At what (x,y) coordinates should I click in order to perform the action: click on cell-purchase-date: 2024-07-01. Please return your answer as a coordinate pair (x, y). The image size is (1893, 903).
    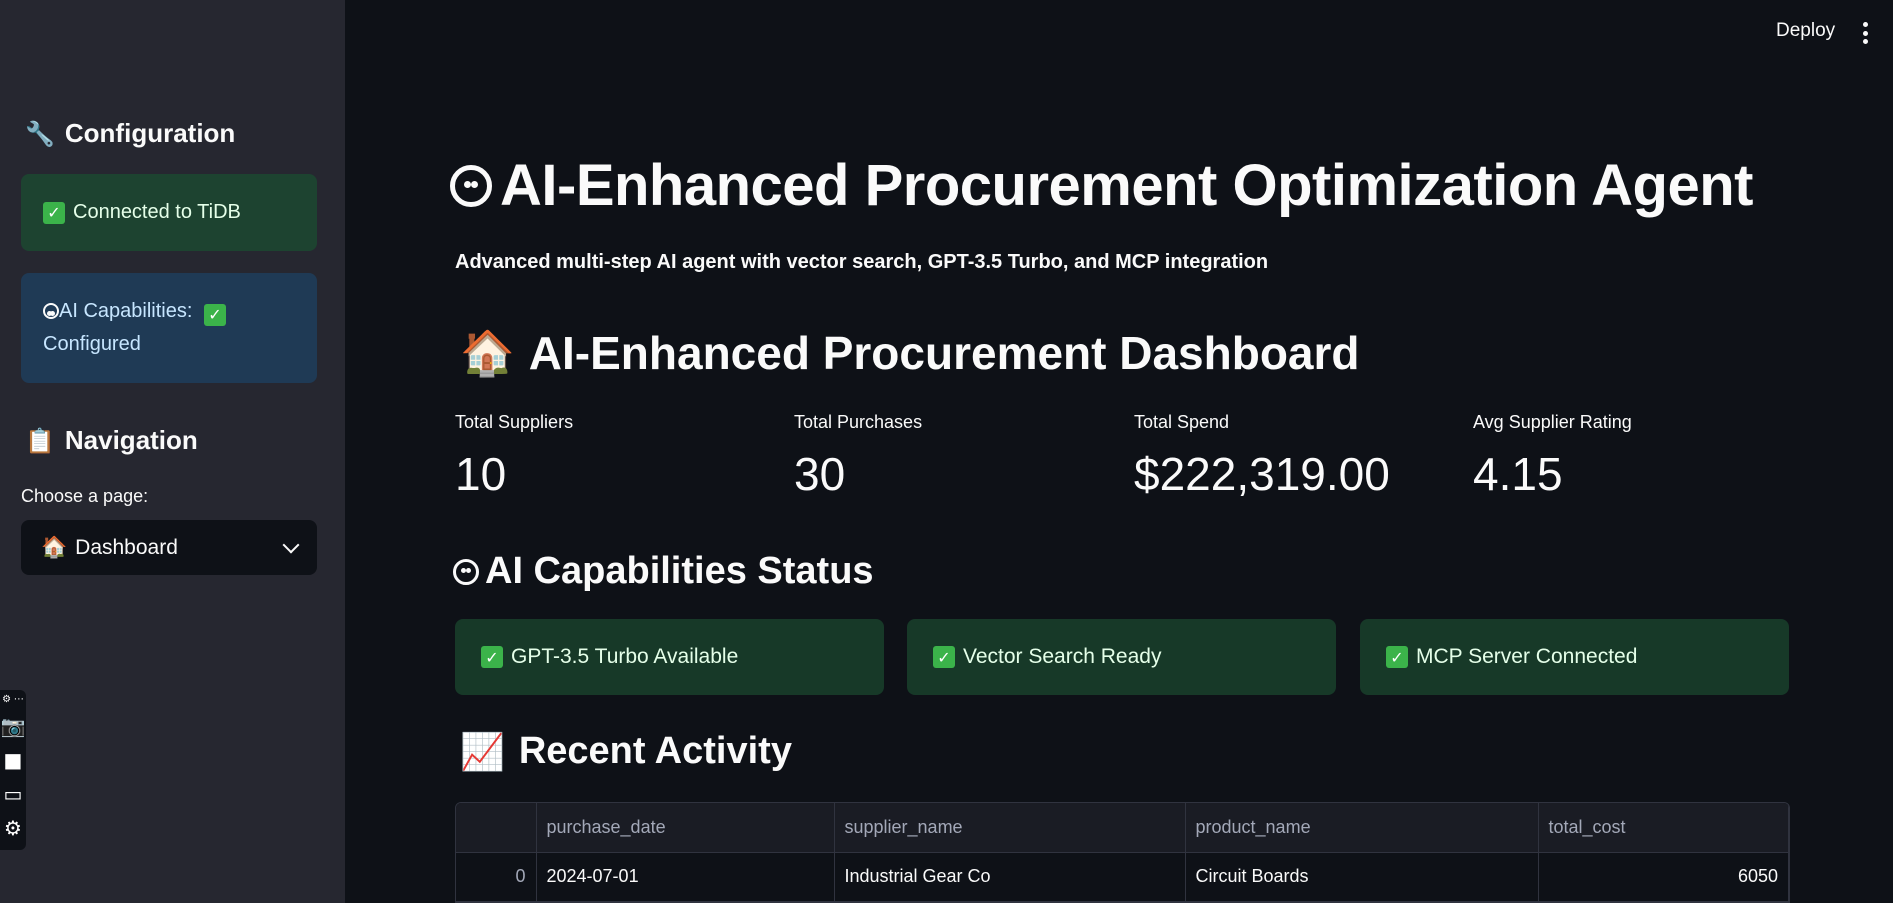
    Looking at the image, I should click on (685, 877).